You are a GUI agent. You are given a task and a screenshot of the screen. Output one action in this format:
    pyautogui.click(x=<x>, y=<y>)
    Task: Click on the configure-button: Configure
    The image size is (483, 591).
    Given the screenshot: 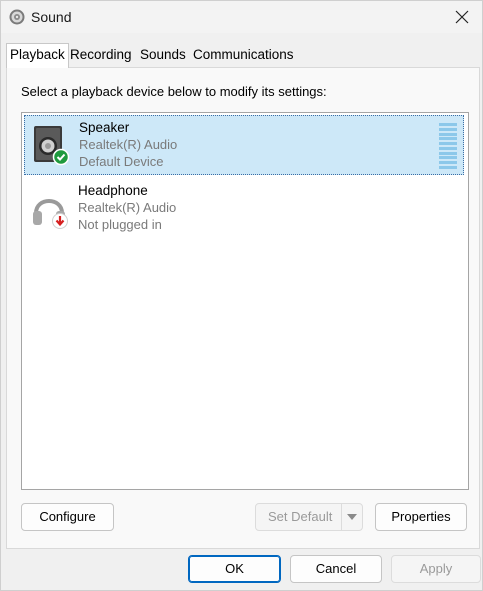 What is the action you would take?
    pyautogui.click(x=67, y=517)
    